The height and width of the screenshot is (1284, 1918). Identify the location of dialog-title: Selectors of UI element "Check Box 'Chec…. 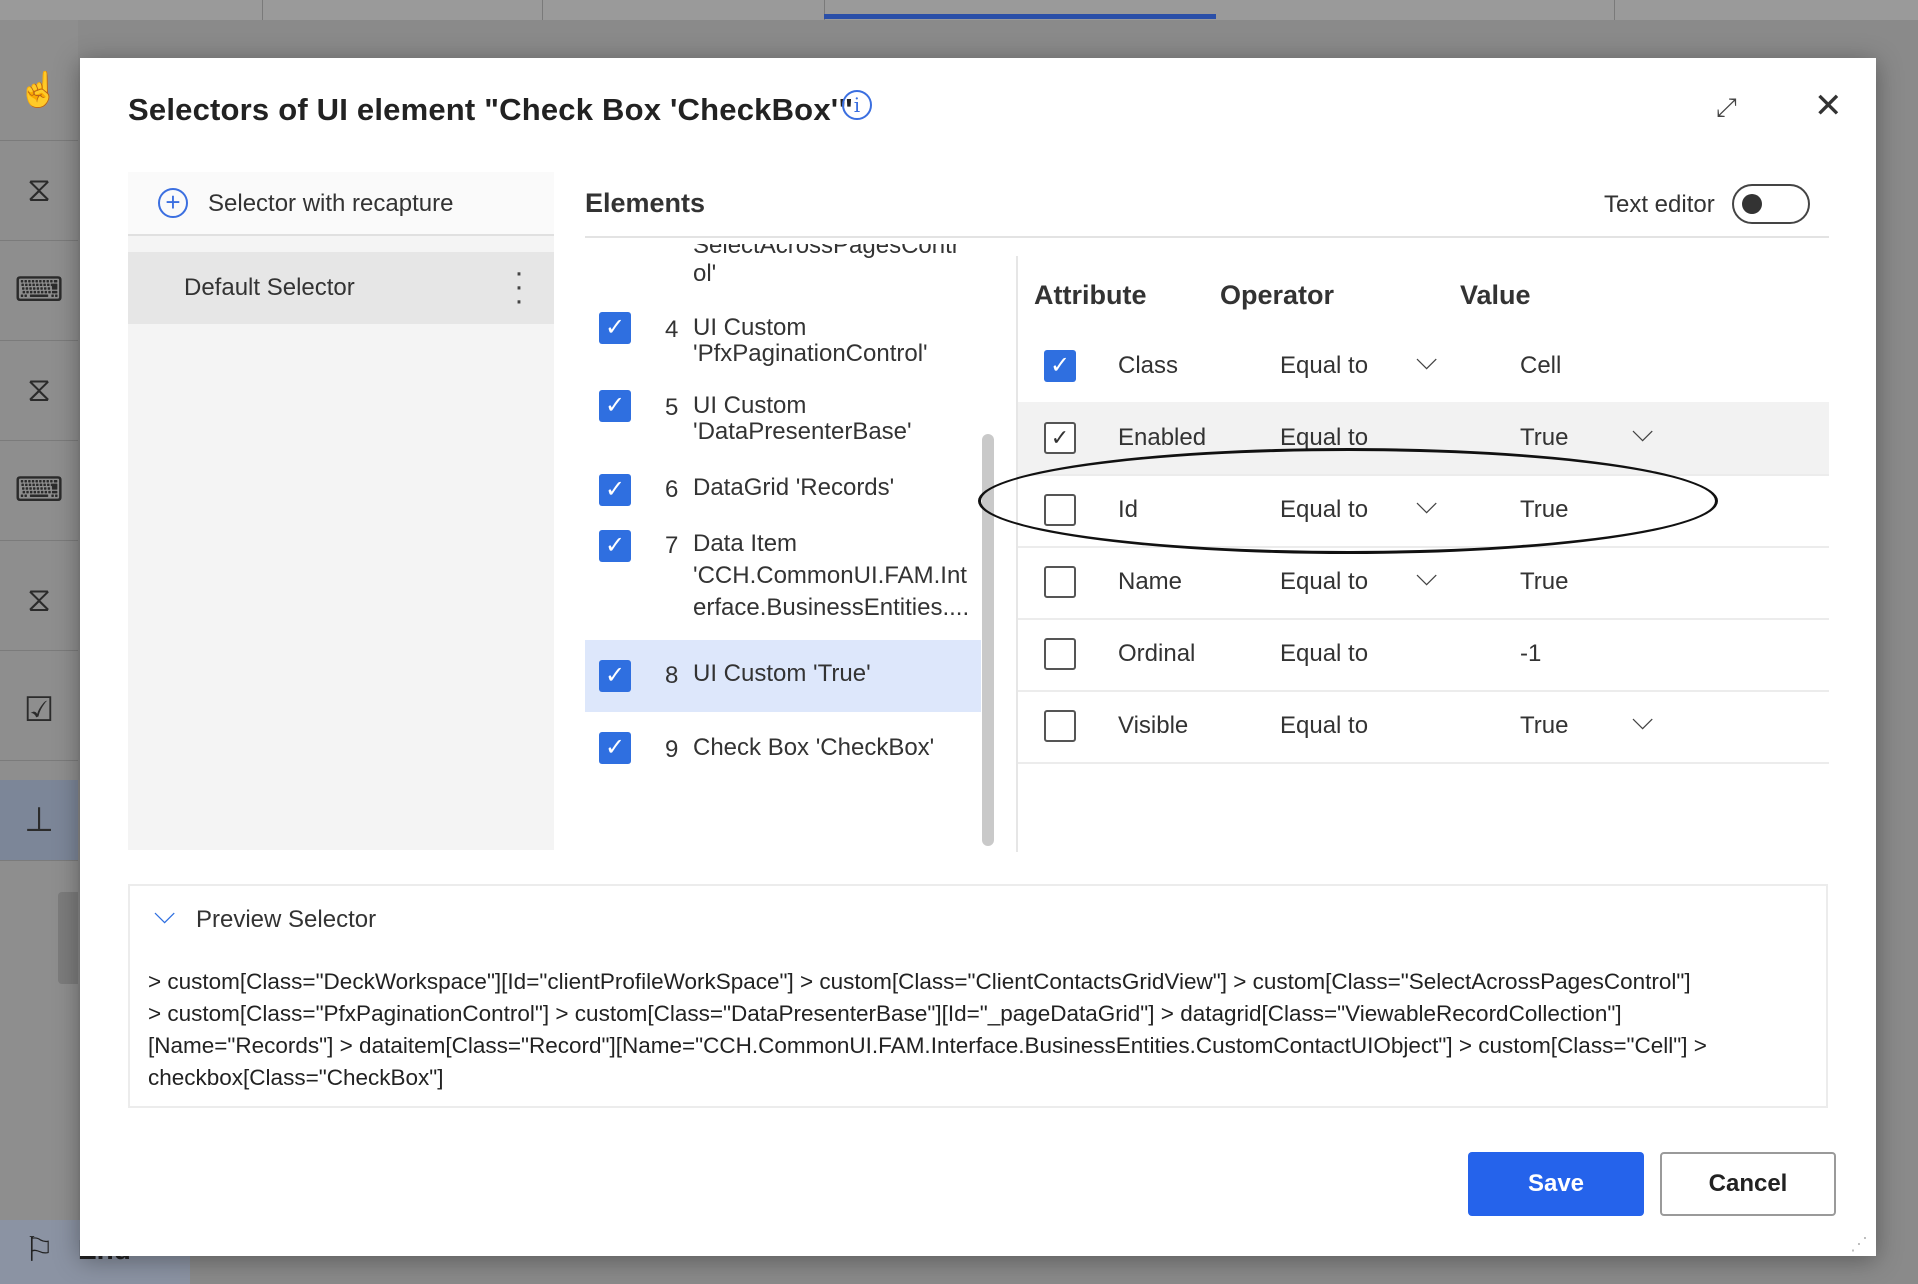
(491, 109).